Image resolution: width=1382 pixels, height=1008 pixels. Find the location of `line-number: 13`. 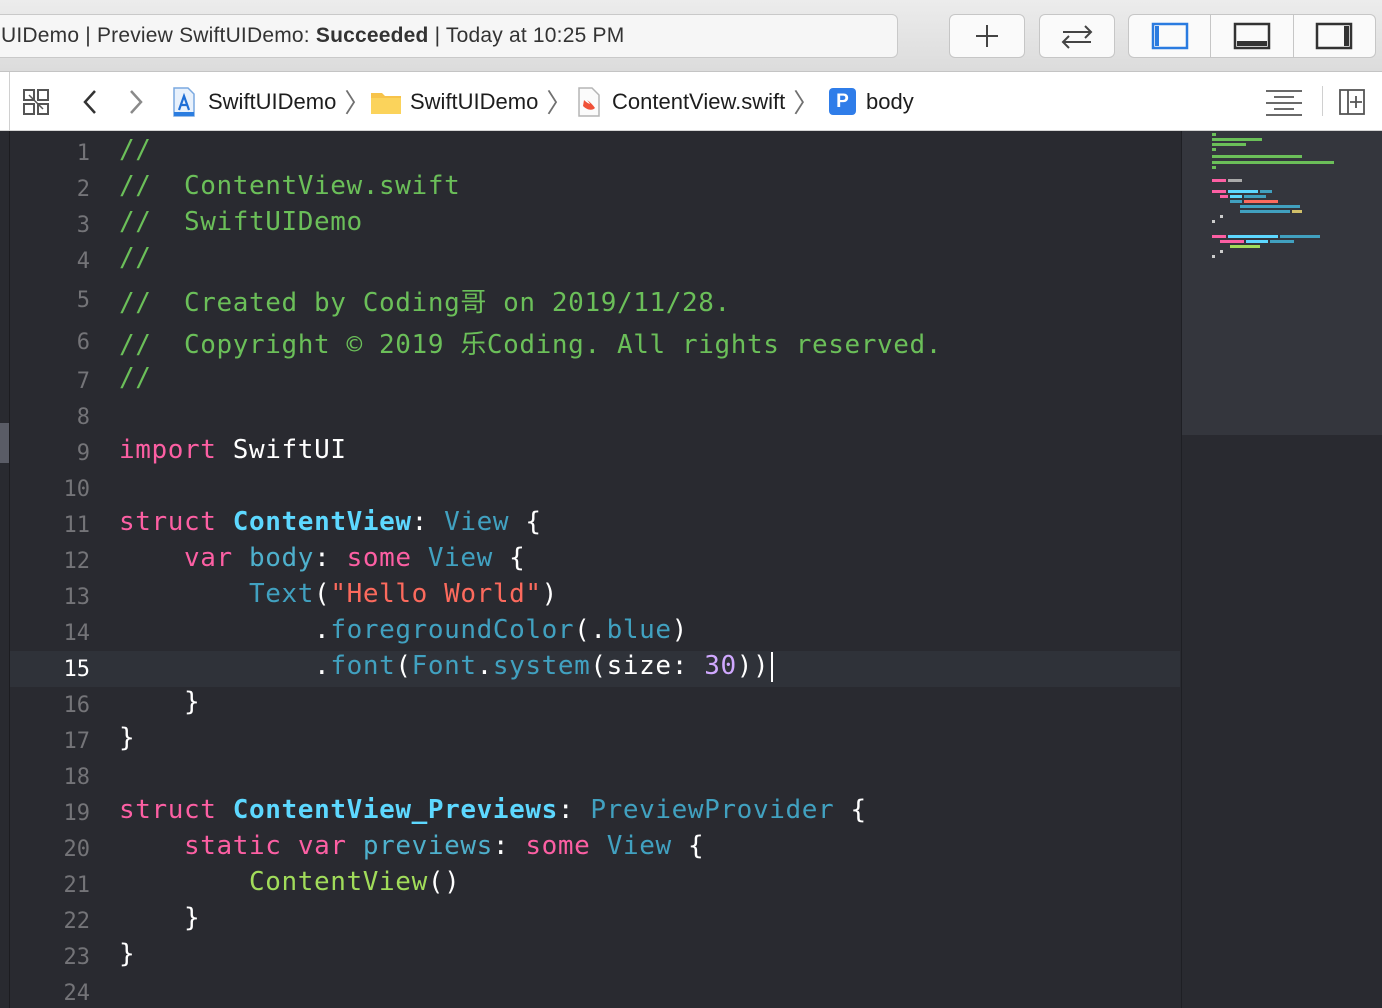

line-number: 13 is located at coordinates (77, 597).